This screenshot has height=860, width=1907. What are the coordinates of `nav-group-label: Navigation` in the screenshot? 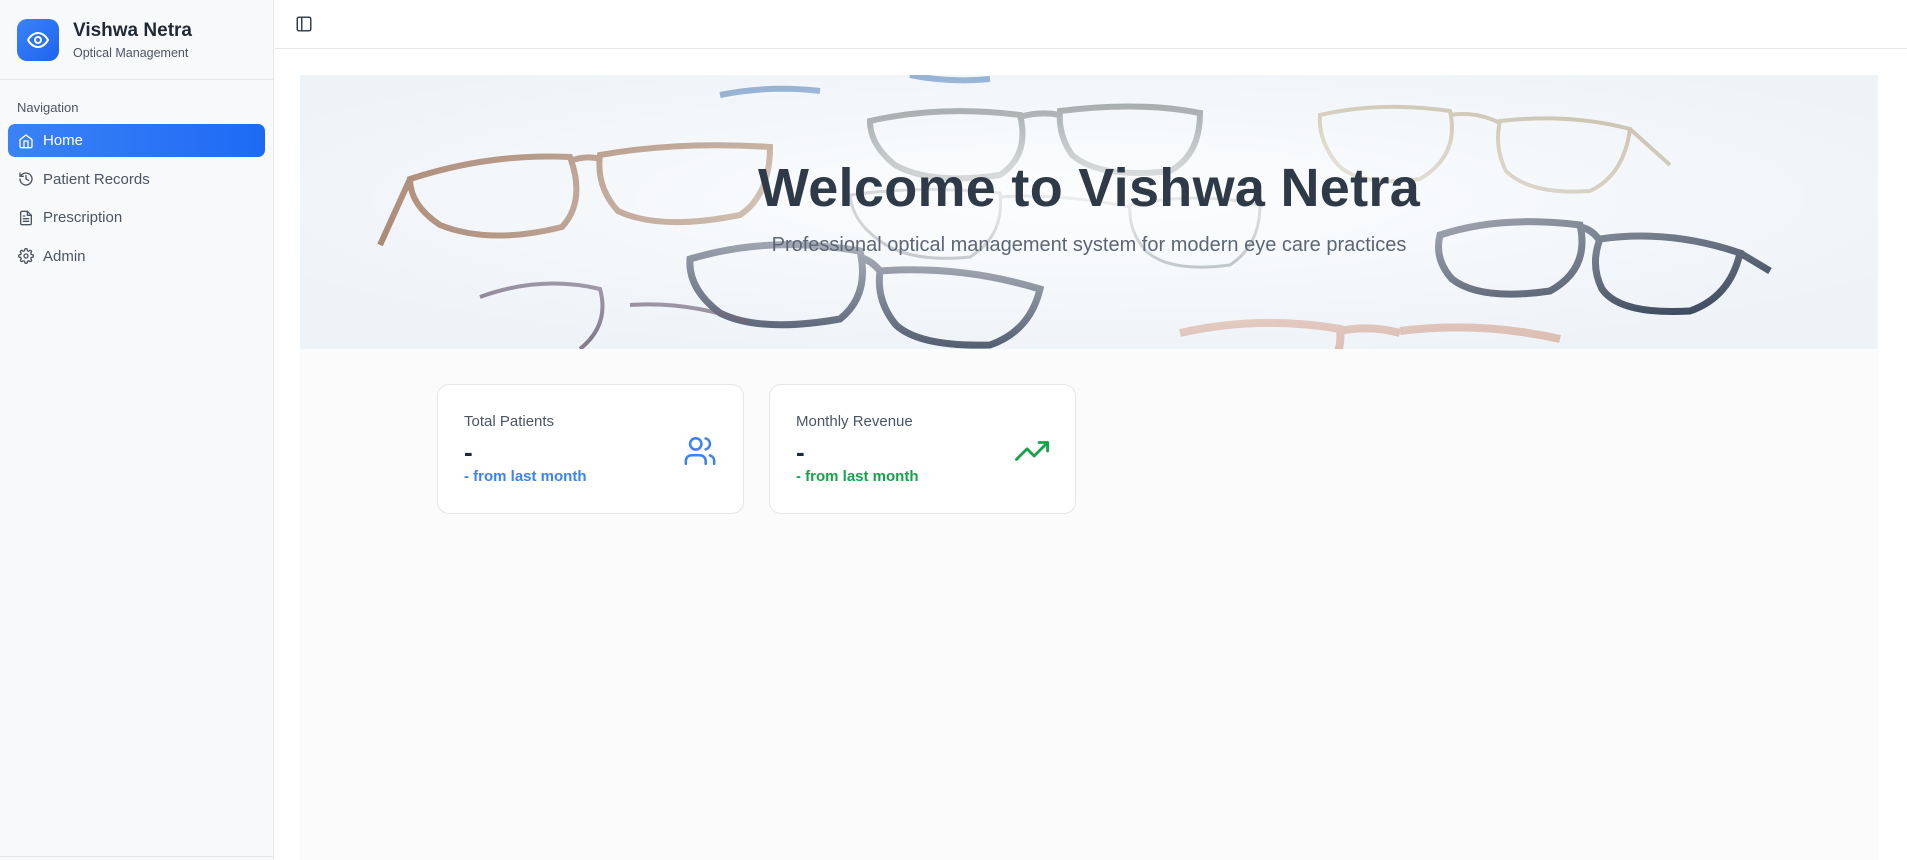 It's located at (48, 107).